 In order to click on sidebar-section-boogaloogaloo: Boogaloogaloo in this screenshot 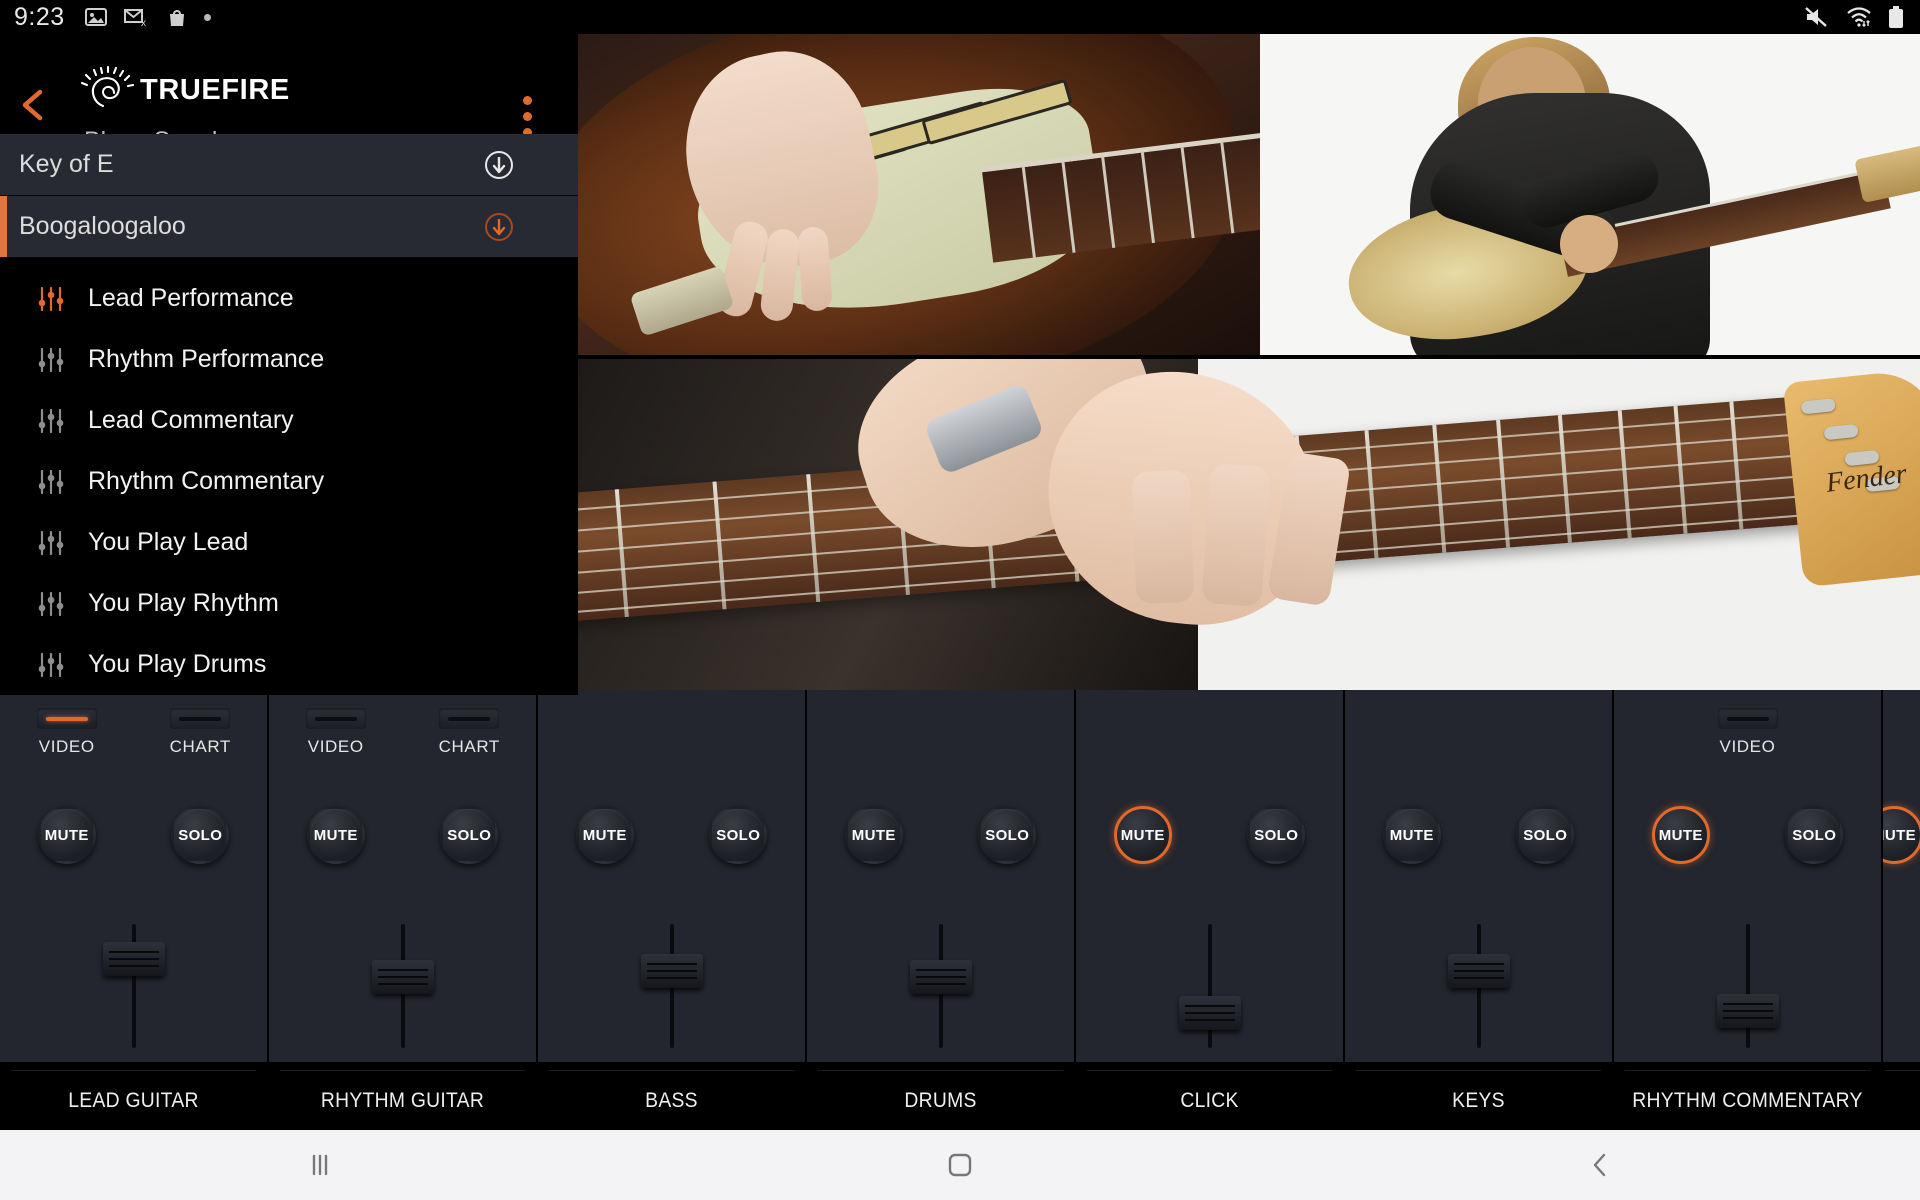, I will do `click(289, 227)`.